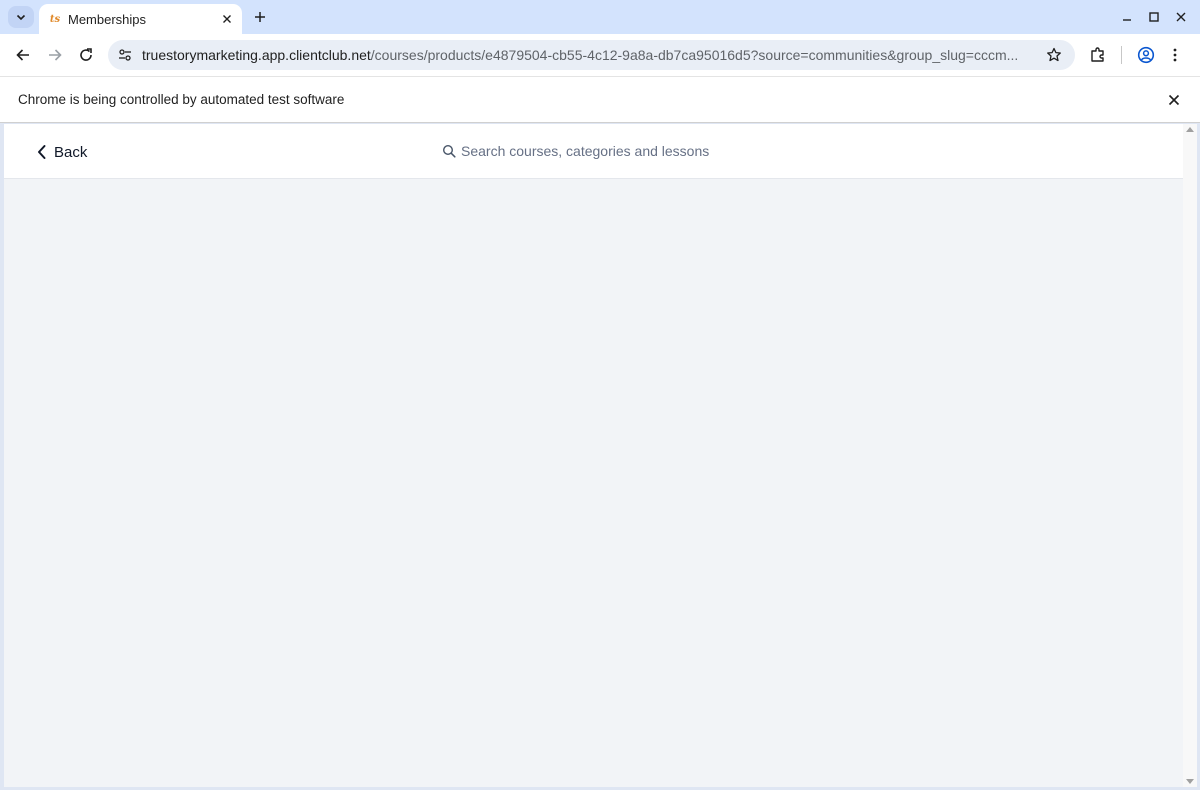 Image resolution: width=1200 pixels, height=790 pixels. I want to click on window-close-button, so click(1181, 17).